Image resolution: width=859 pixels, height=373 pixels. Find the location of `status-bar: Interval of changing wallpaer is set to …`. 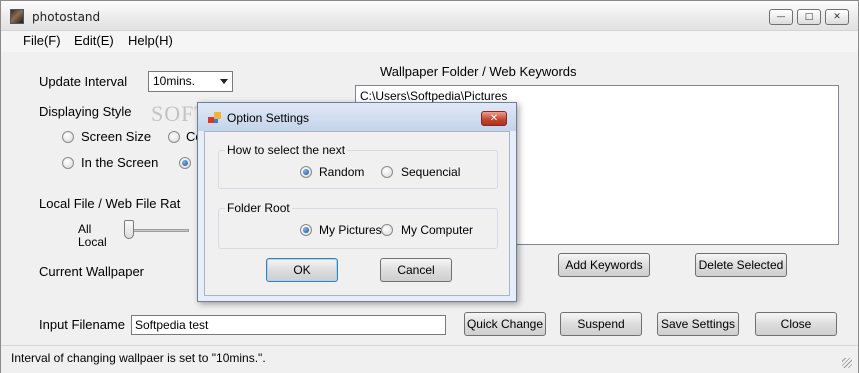

status-bar: Interval of changing wallpaer is set to … is located at coordinates (429, 359).